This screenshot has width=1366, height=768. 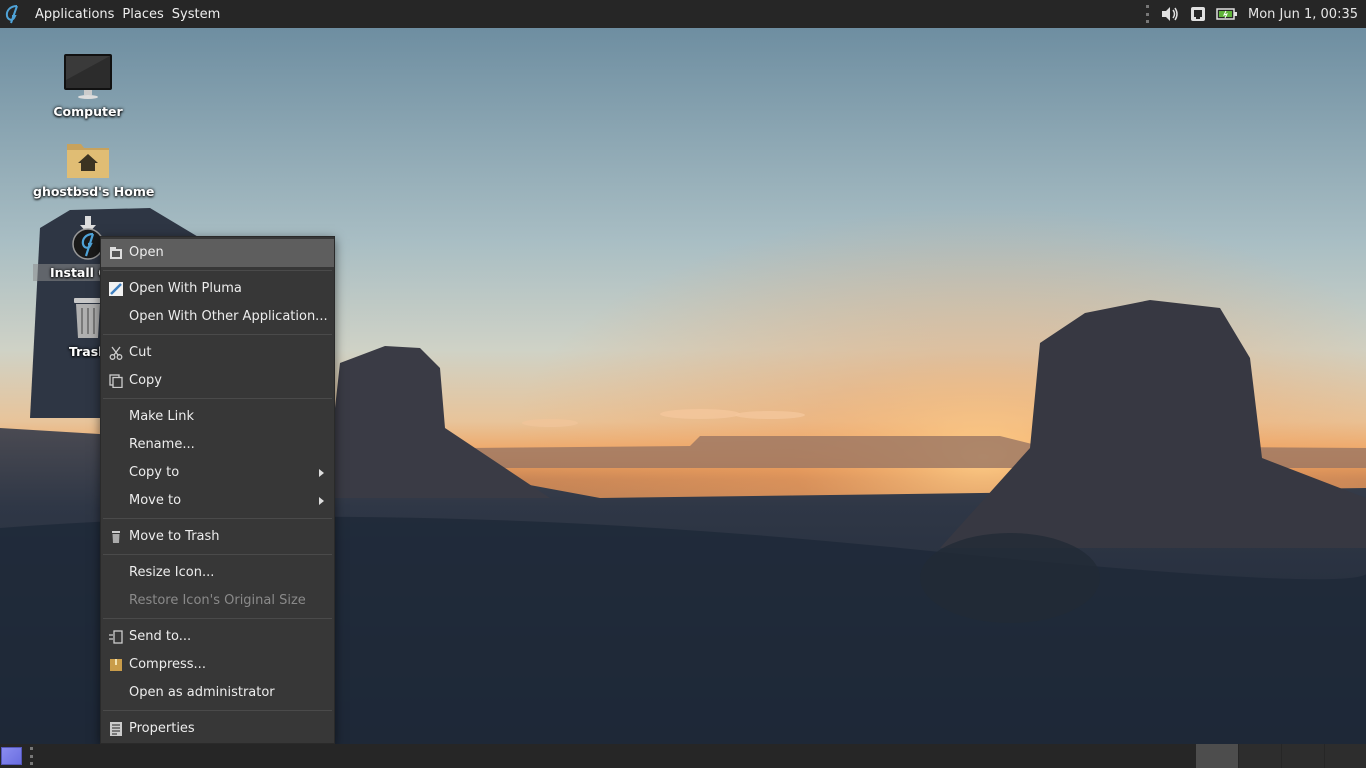 I want to click on home-folder-icon, so click(x=88, y=161).